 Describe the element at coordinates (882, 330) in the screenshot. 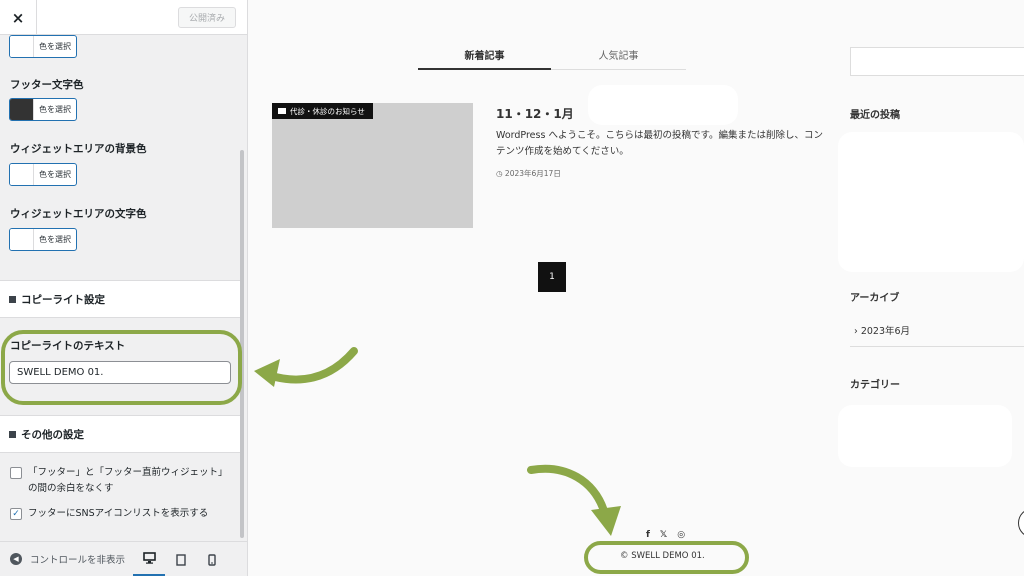

I see `archive-item: › 2023年6月` at that location.